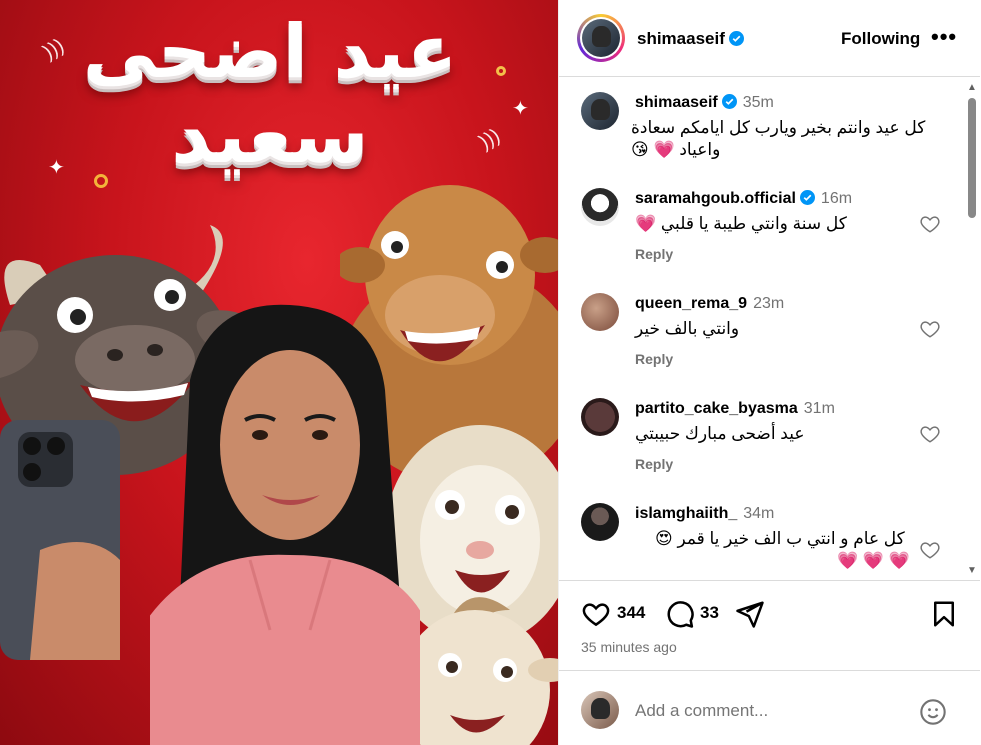 The image size is (981, 745). Describe the element at coordinates (780, 538) in the screenshot. I see `comment-text: كل عام و انتي ب الف خير يا قمر 😍` at that location.